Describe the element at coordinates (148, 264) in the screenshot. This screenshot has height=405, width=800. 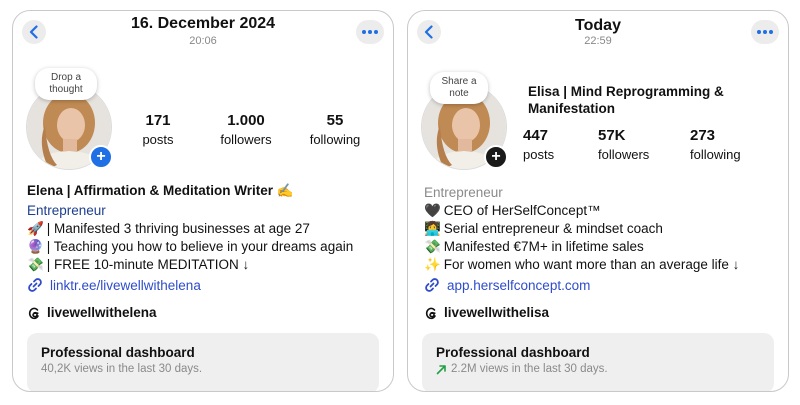
I see `bio-text: | FREE 10-minute MEDITATION ↓` at that location.